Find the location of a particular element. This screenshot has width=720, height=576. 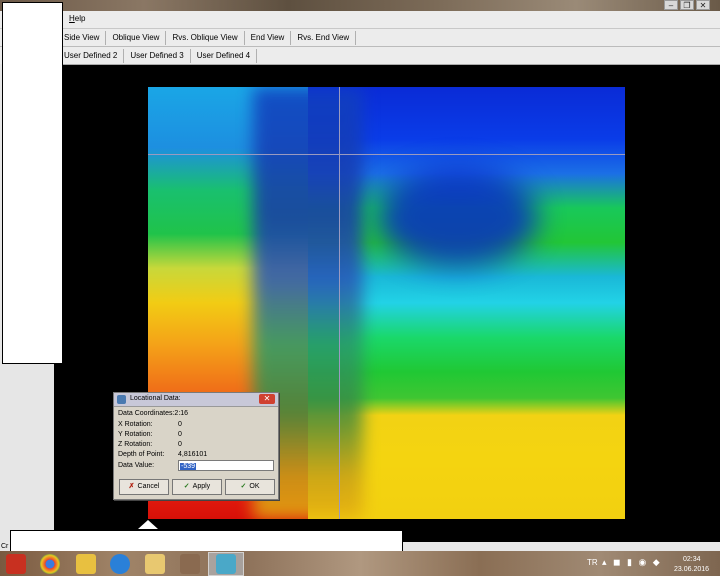

crosshair-horizontal is located at coordinates (386, 154).